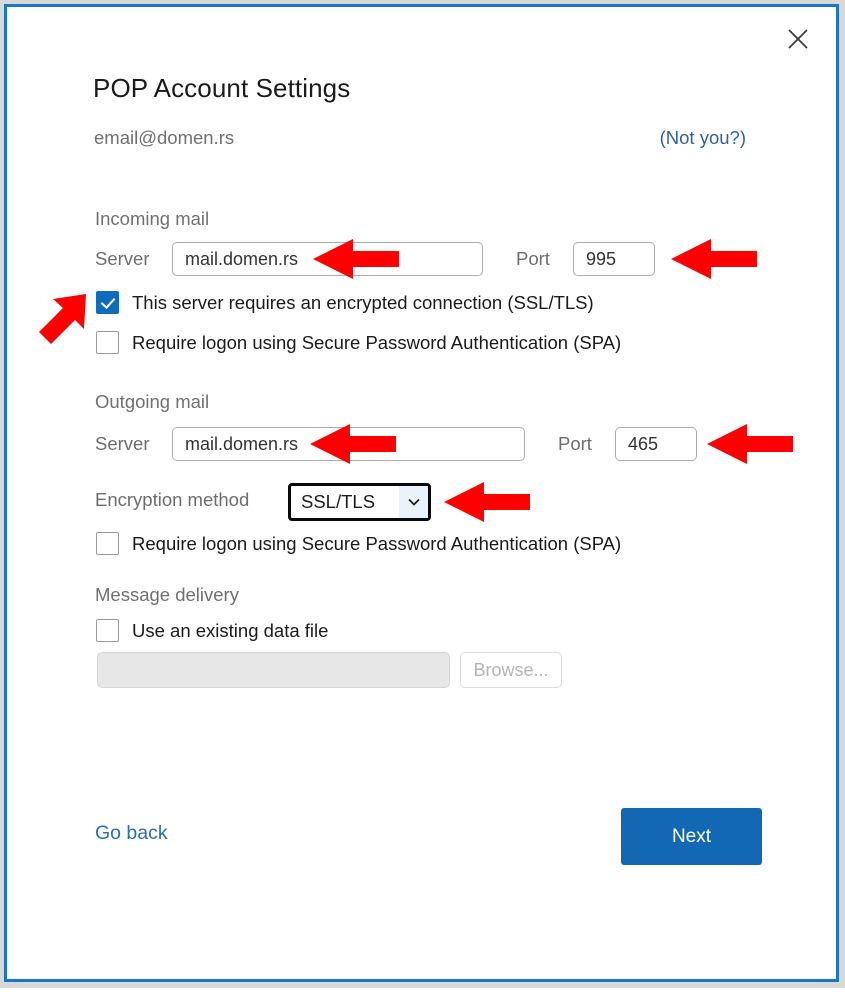 This screenshot has width=845, height=995. I want to click on chevron-down-icon, so click(413, 502).